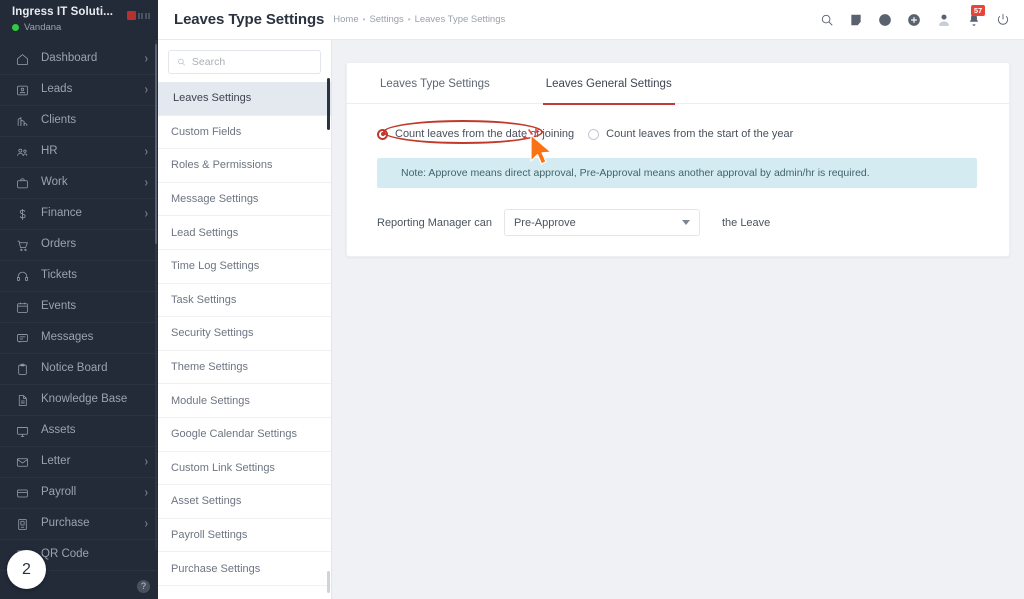 The image size is (1024, 599). I want to click on settings-search-box, so click(244, 62).